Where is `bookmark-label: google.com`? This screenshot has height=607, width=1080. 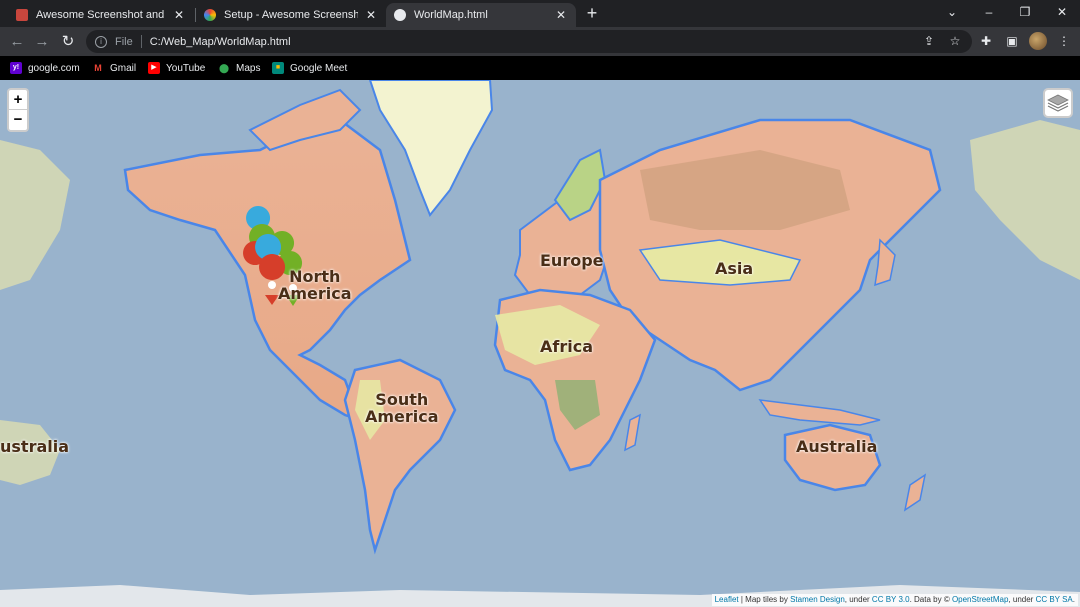
bookmark-label: google.com is located at coordinates (54, 68).